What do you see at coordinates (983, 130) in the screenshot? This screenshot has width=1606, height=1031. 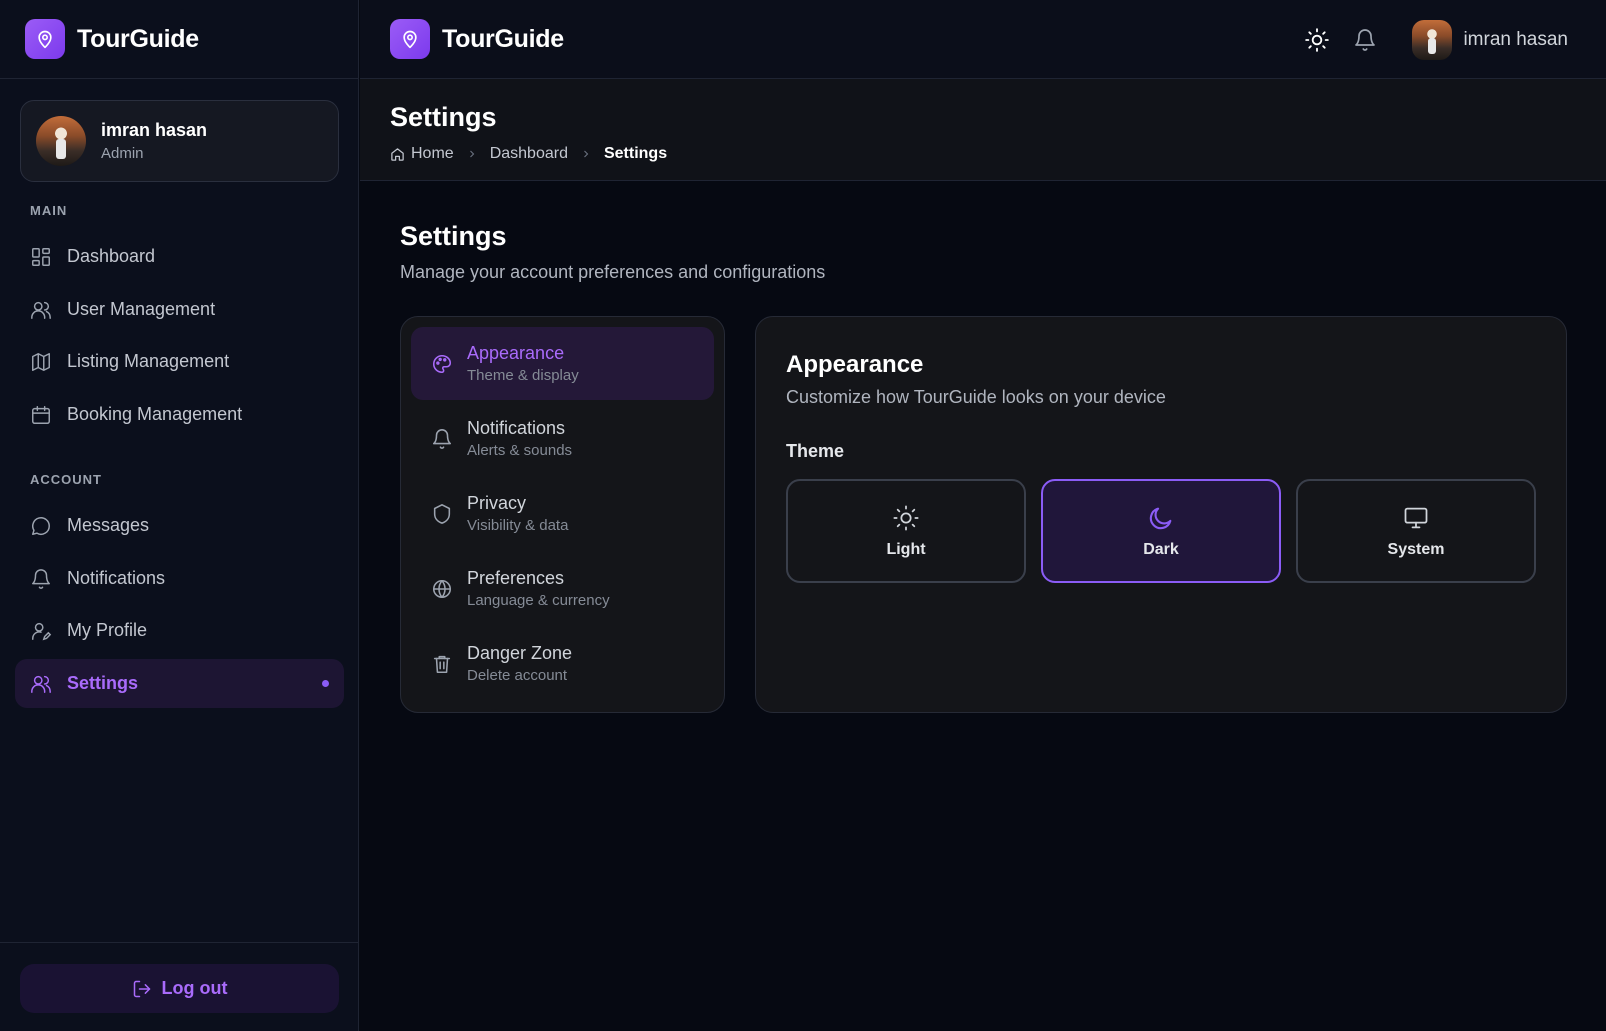 I see `page-header: Settings Home Dashboard Settings` at bounding box center [983, 130].